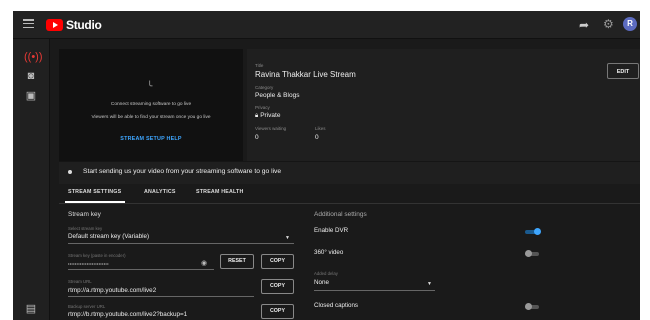 This screenshot has height=320, width=650. Describe the element at coordinates (533, 231) in the screenshot. I see `enable-dvr-toggle` at that location.